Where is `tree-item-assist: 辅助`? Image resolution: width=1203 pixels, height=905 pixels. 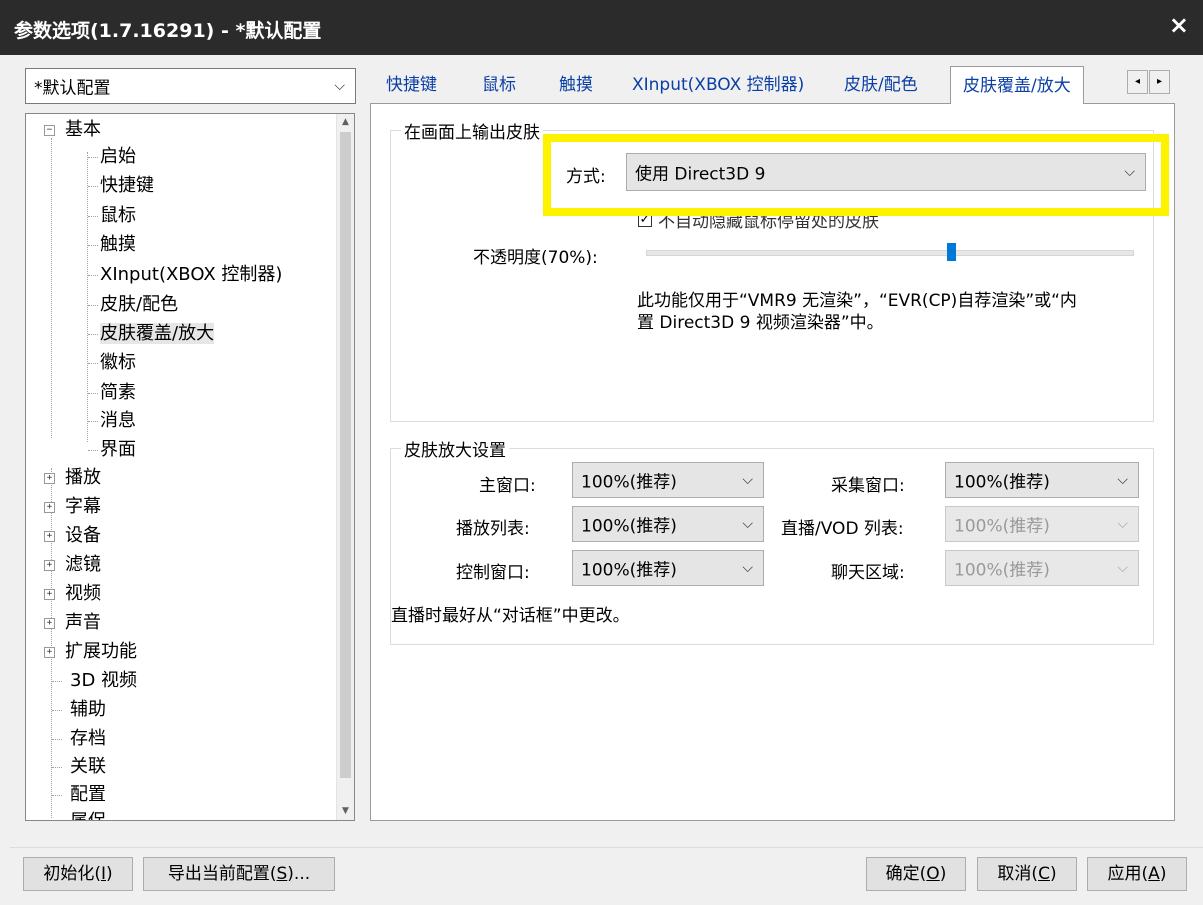 tree-item-assist: 辅助 is located at coordinates (79, 710).